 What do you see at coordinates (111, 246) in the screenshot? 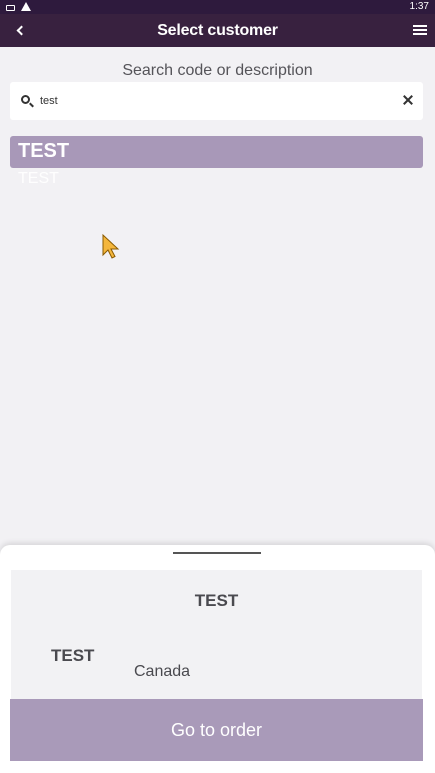
I see `mouse-cursor-icon` at bounding box center [111, 246].